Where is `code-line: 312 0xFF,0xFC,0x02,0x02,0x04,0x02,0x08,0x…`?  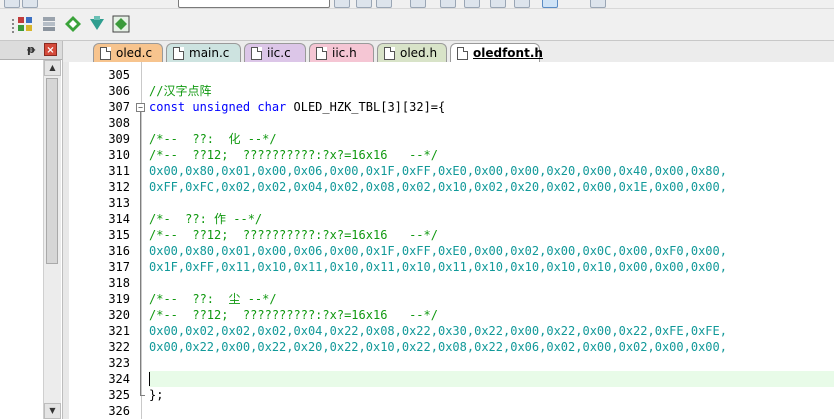
code-line: 312 0xFF,0xFC,0x02,0x02,0x04,0x02,0x08,0x… is located at coordinates (448, 187).